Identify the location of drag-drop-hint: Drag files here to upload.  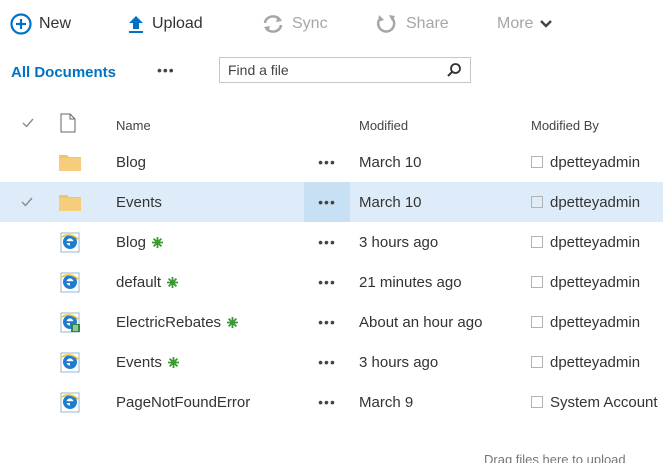
(555, 457).